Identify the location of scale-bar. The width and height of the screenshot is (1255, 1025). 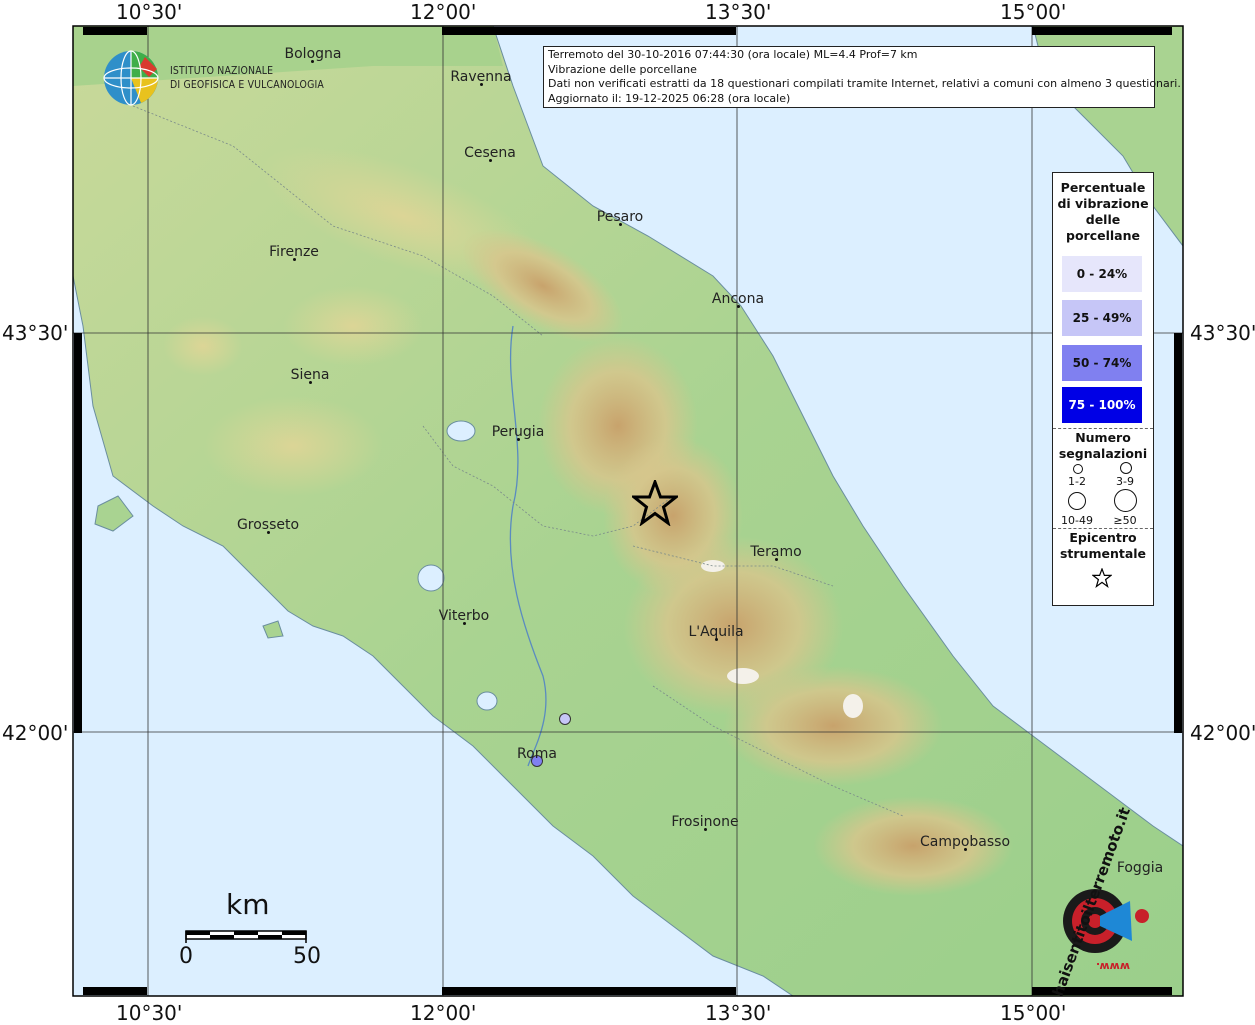
(246, 936).